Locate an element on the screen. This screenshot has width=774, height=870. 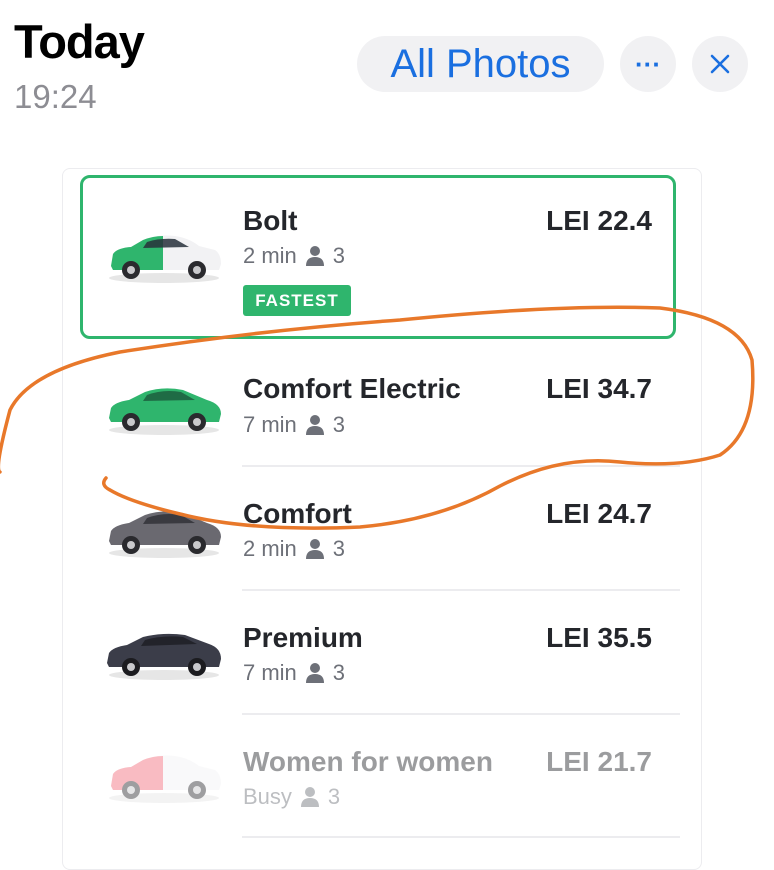
car-comfort-icon is located at coordinates (165, 534).